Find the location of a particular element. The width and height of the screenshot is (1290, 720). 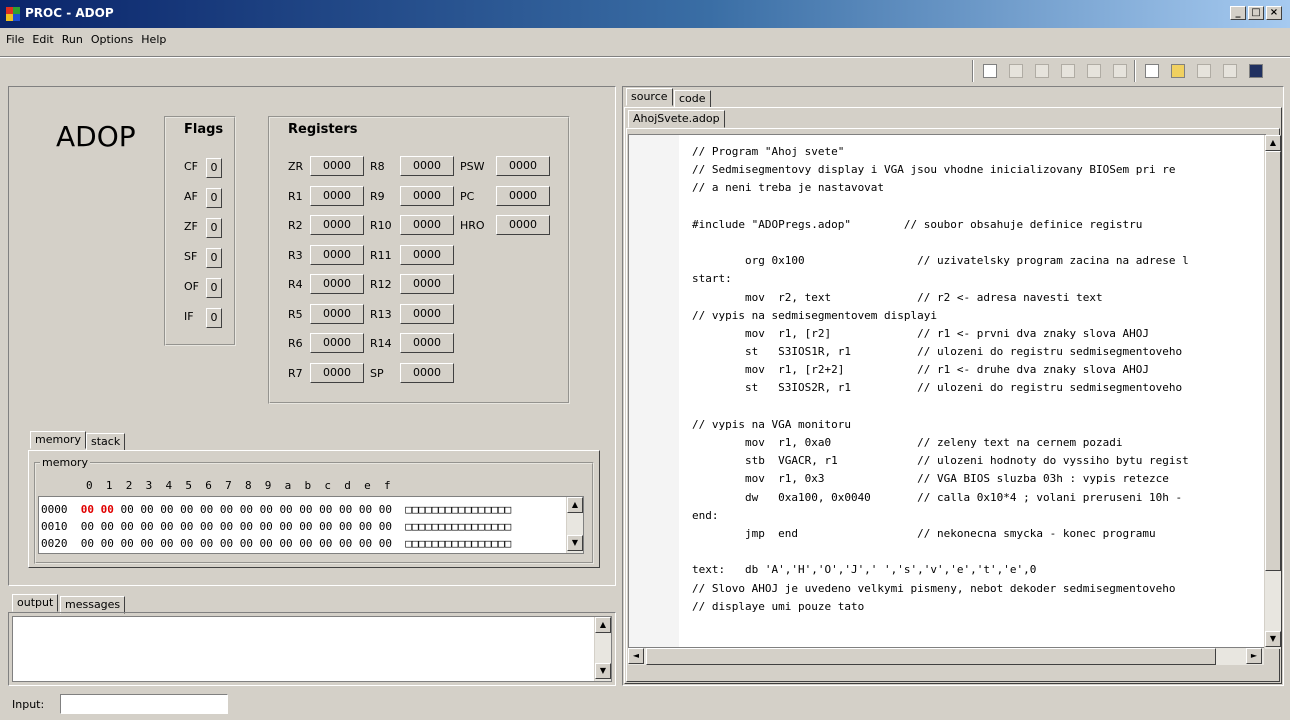

new-file-icon is located at coordinates (1152, 71).